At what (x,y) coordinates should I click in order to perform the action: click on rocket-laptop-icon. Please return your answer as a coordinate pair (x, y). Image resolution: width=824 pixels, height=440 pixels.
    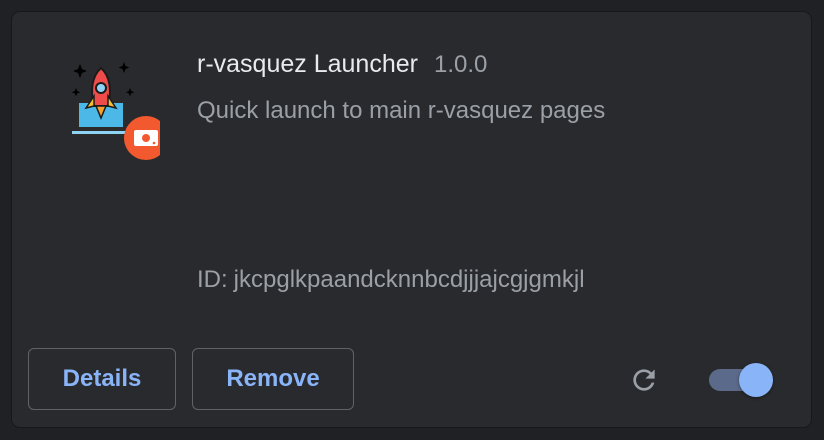
    Looking at the image, I should click on (119, 110).